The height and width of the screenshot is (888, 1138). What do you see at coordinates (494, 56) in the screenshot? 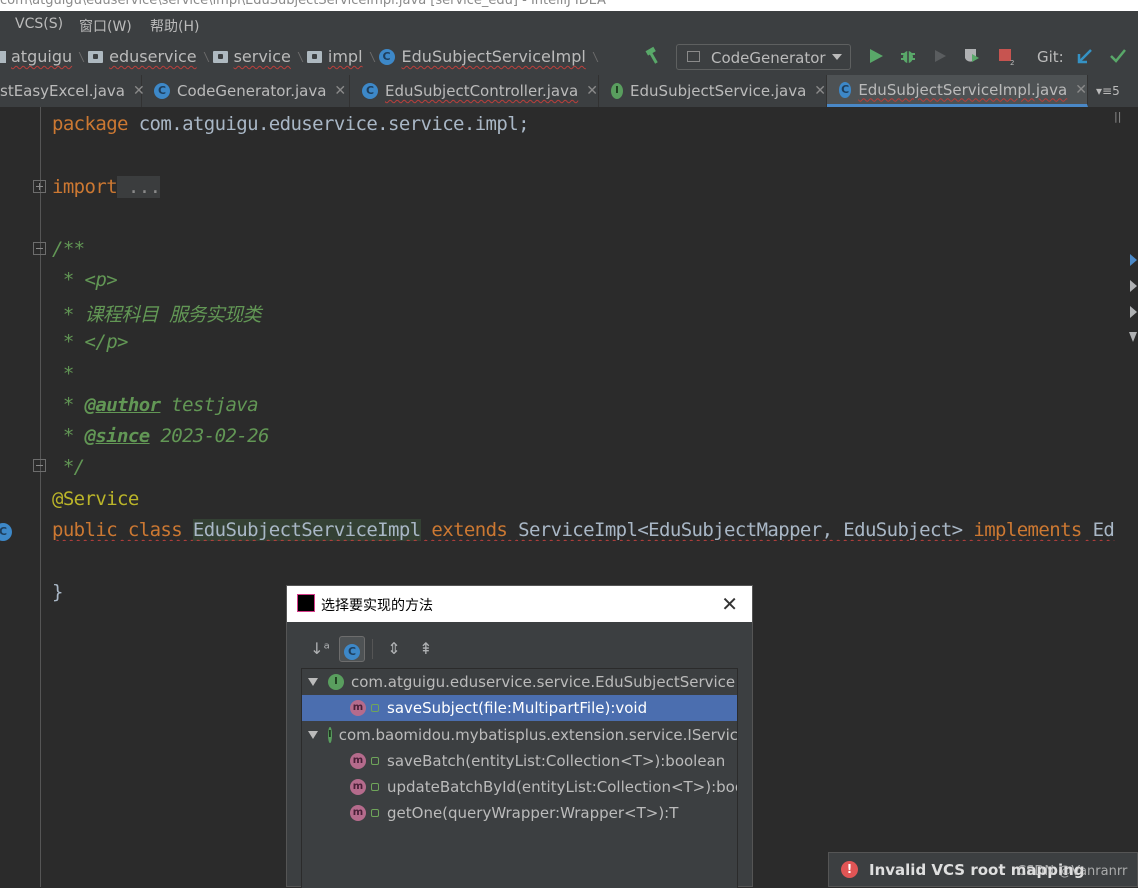
I see `breadcrumb-item-class: EduSubjectServiceImpl` at bounding box center [494, 56].